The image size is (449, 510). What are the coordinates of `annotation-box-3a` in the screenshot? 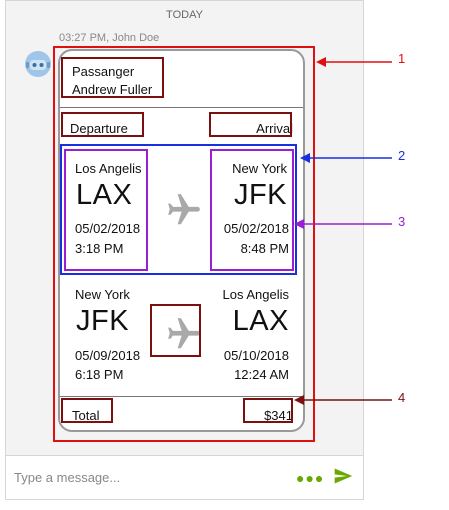 It's located at (106, 210).